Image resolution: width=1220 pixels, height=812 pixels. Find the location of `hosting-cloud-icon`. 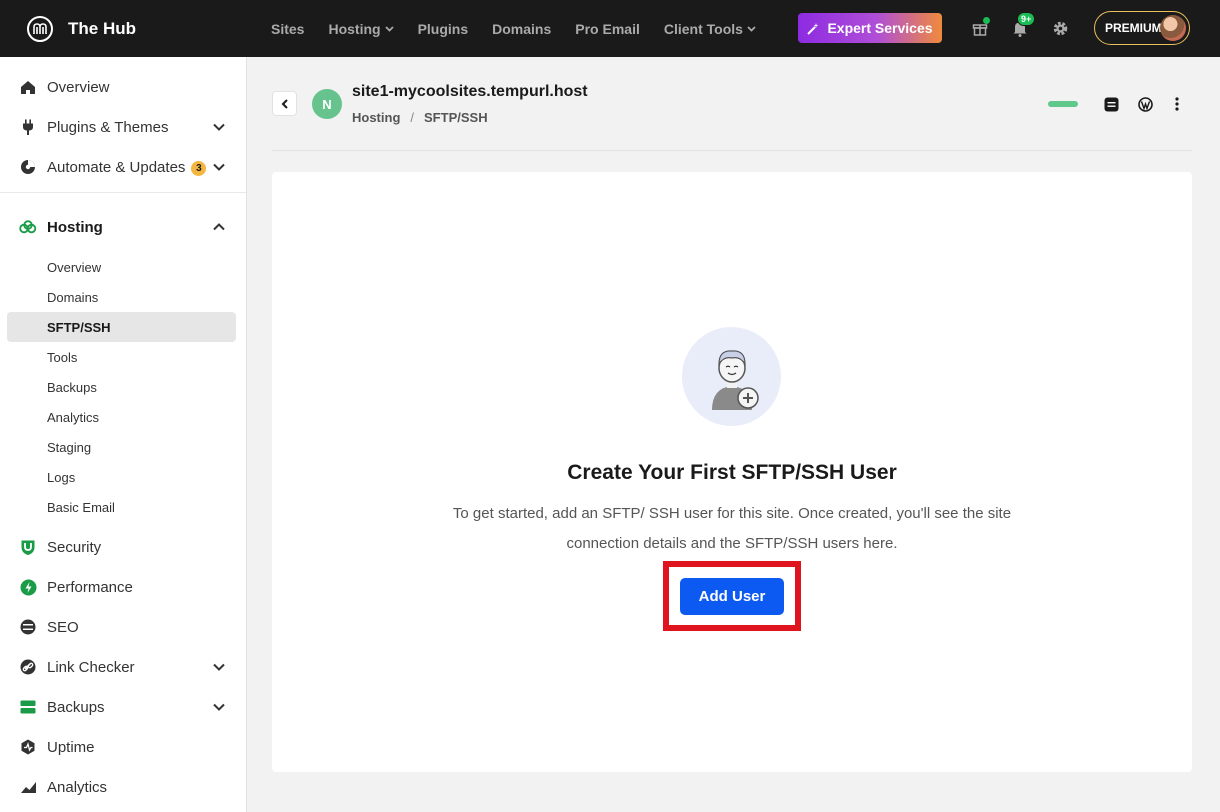

hosting-cloud-icon is located at coordinates (28, 227).